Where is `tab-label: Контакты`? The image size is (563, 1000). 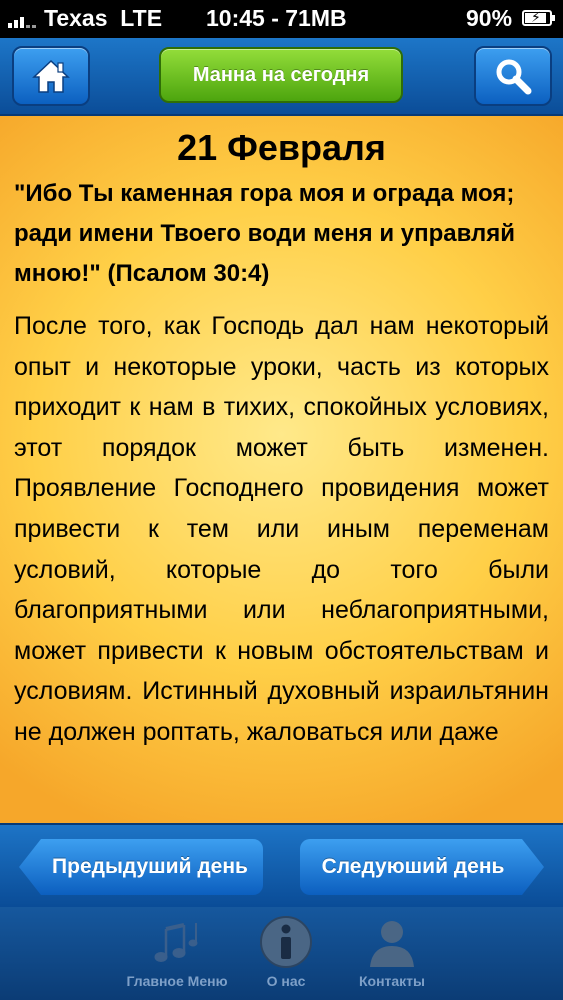 tab-label: Контакты is located at coordinates (391, 981).